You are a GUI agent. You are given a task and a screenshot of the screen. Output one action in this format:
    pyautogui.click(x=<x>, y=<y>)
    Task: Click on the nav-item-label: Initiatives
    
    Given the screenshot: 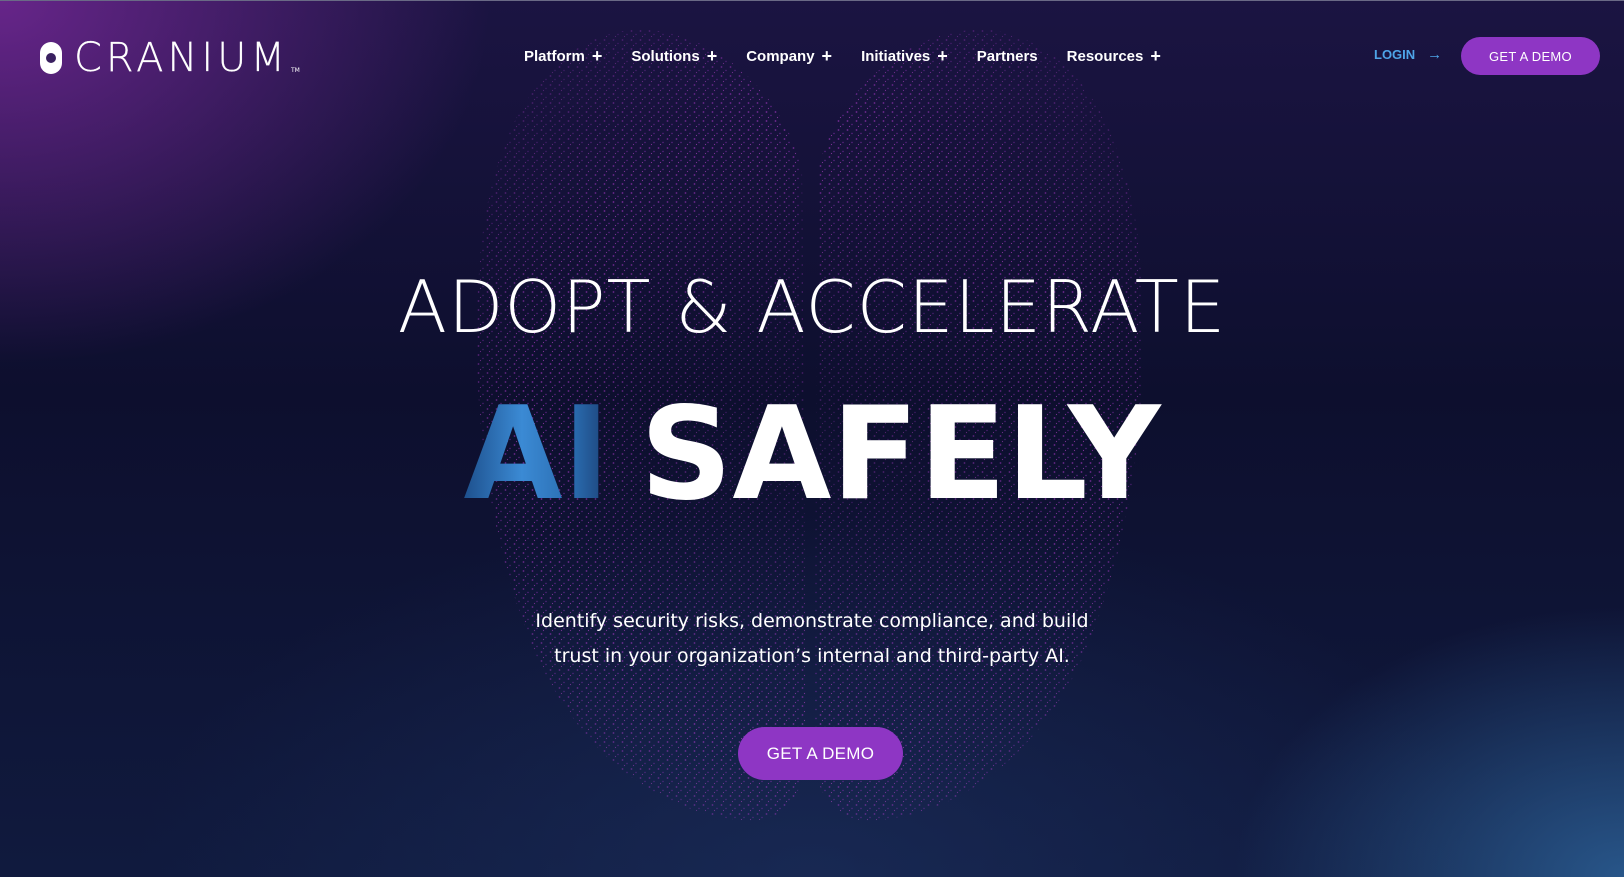 What is the action you would take?
    pyautogui.click(x=896, y=56)
    